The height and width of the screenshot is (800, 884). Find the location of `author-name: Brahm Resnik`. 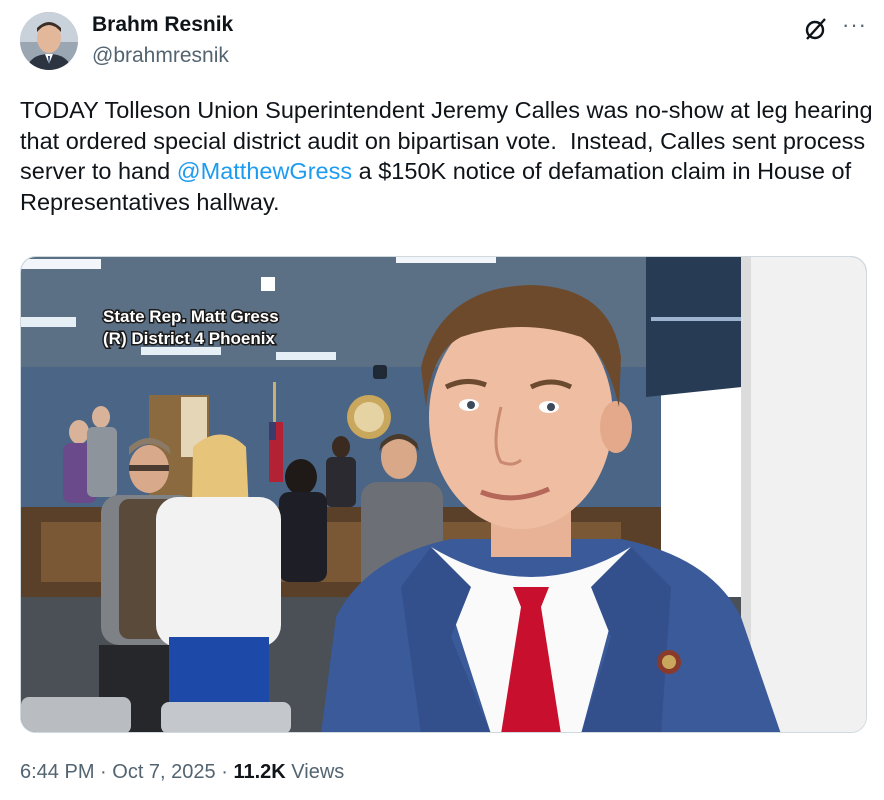

author-name: Brahm Resnik is located at coordinates (162, 25).